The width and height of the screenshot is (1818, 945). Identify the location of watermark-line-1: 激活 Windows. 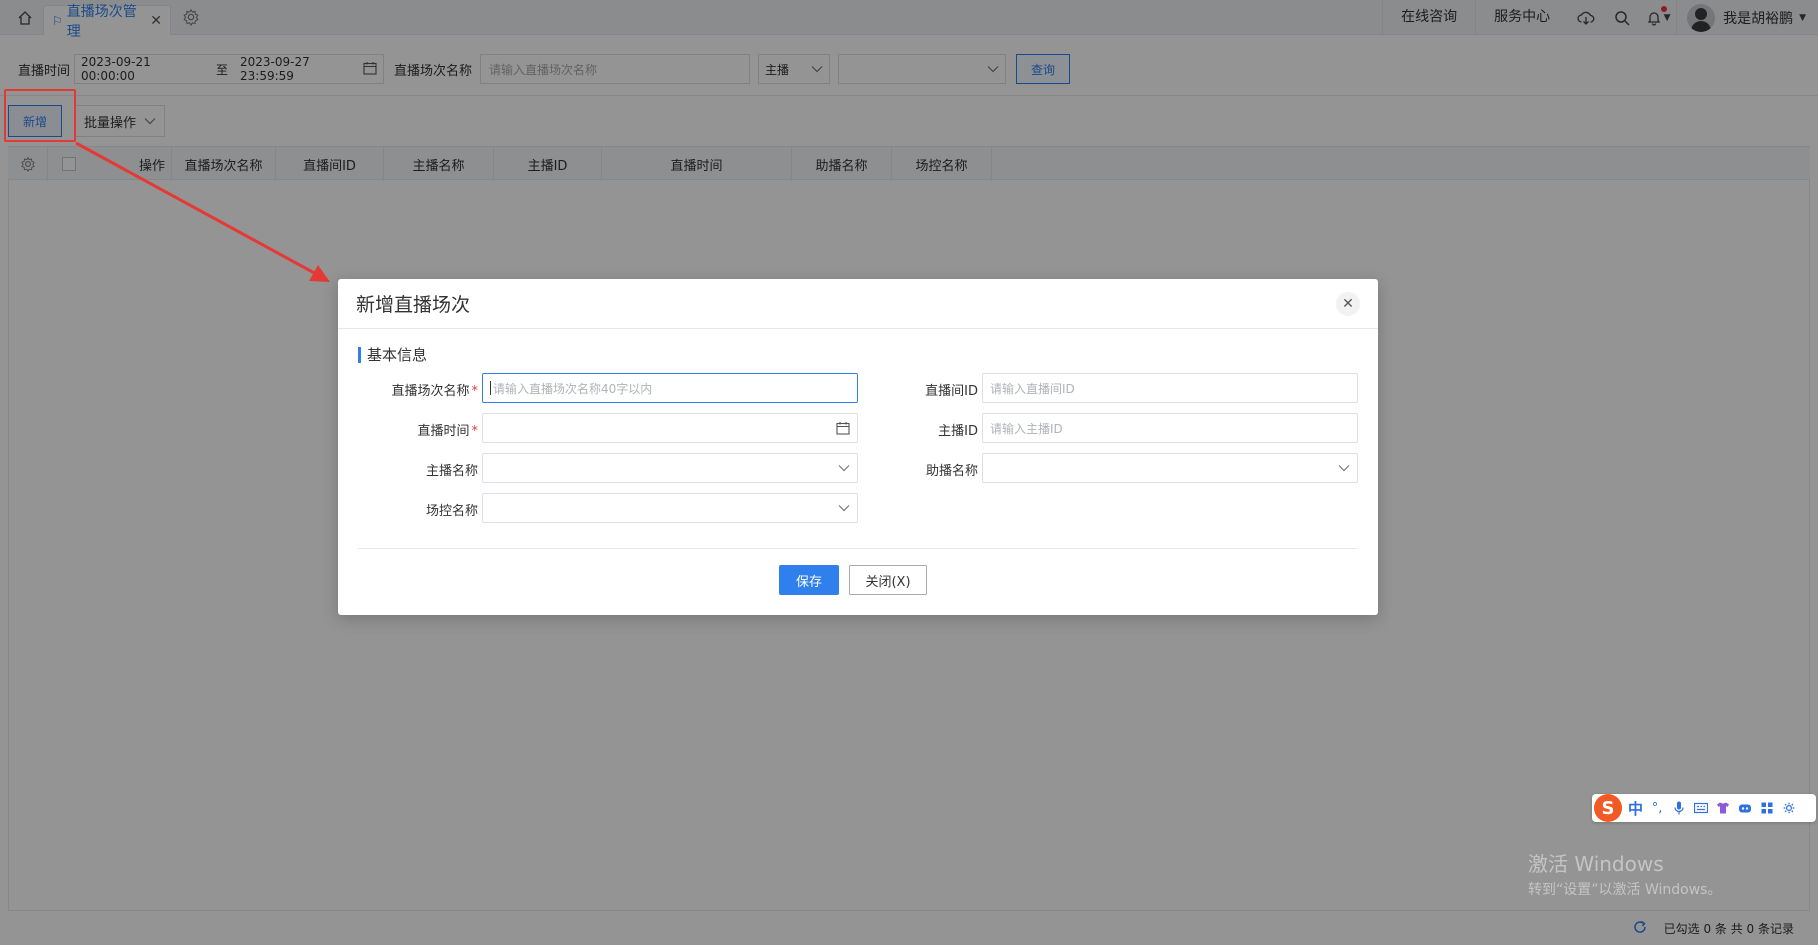
(1596, 864).